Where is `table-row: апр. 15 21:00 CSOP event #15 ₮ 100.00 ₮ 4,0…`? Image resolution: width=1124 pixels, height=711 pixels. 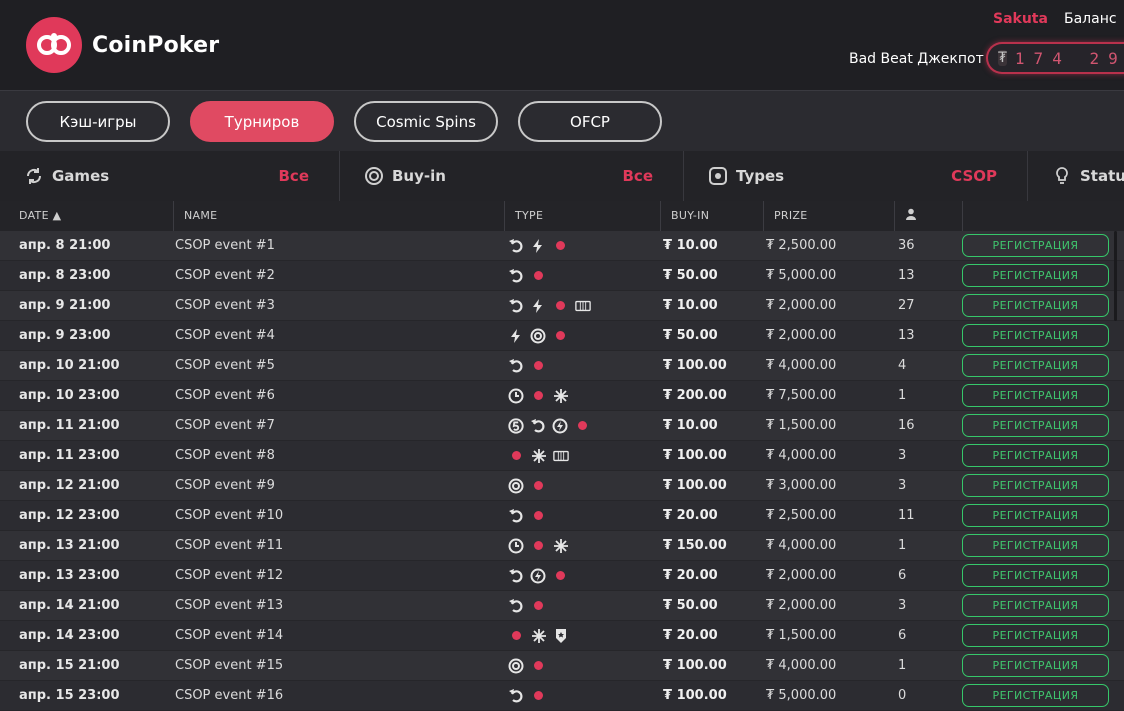
table-row: апр. 15 21:00 CSOP event #15 ₮ 100.00 ₮ 4,0… is located at coordinates (562, 666).